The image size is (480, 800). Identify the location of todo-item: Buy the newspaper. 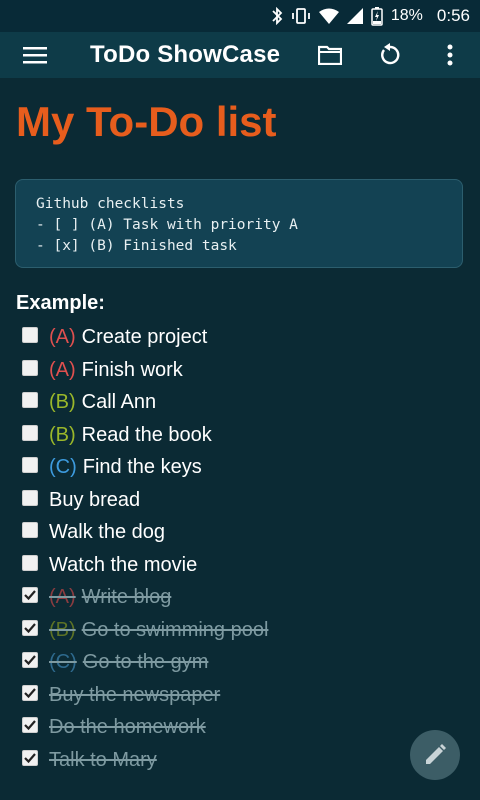
(240, 695).